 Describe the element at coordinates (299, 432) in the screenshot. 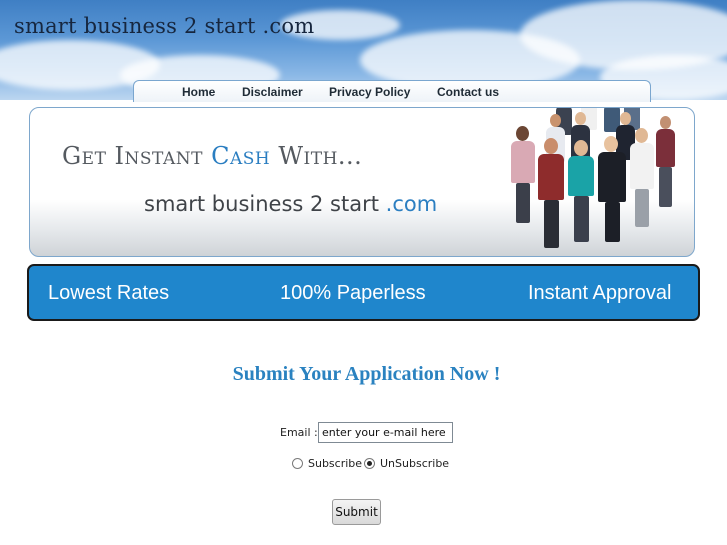

I see `email-label: Email :` at that location.